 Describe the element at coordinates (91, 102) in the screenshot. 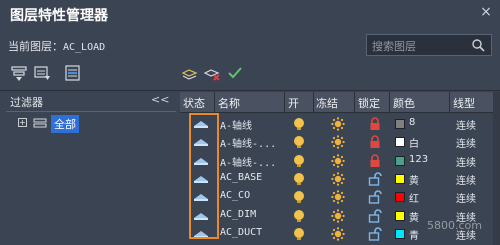

I see `filter-header: 过滤器 <<` at that location.